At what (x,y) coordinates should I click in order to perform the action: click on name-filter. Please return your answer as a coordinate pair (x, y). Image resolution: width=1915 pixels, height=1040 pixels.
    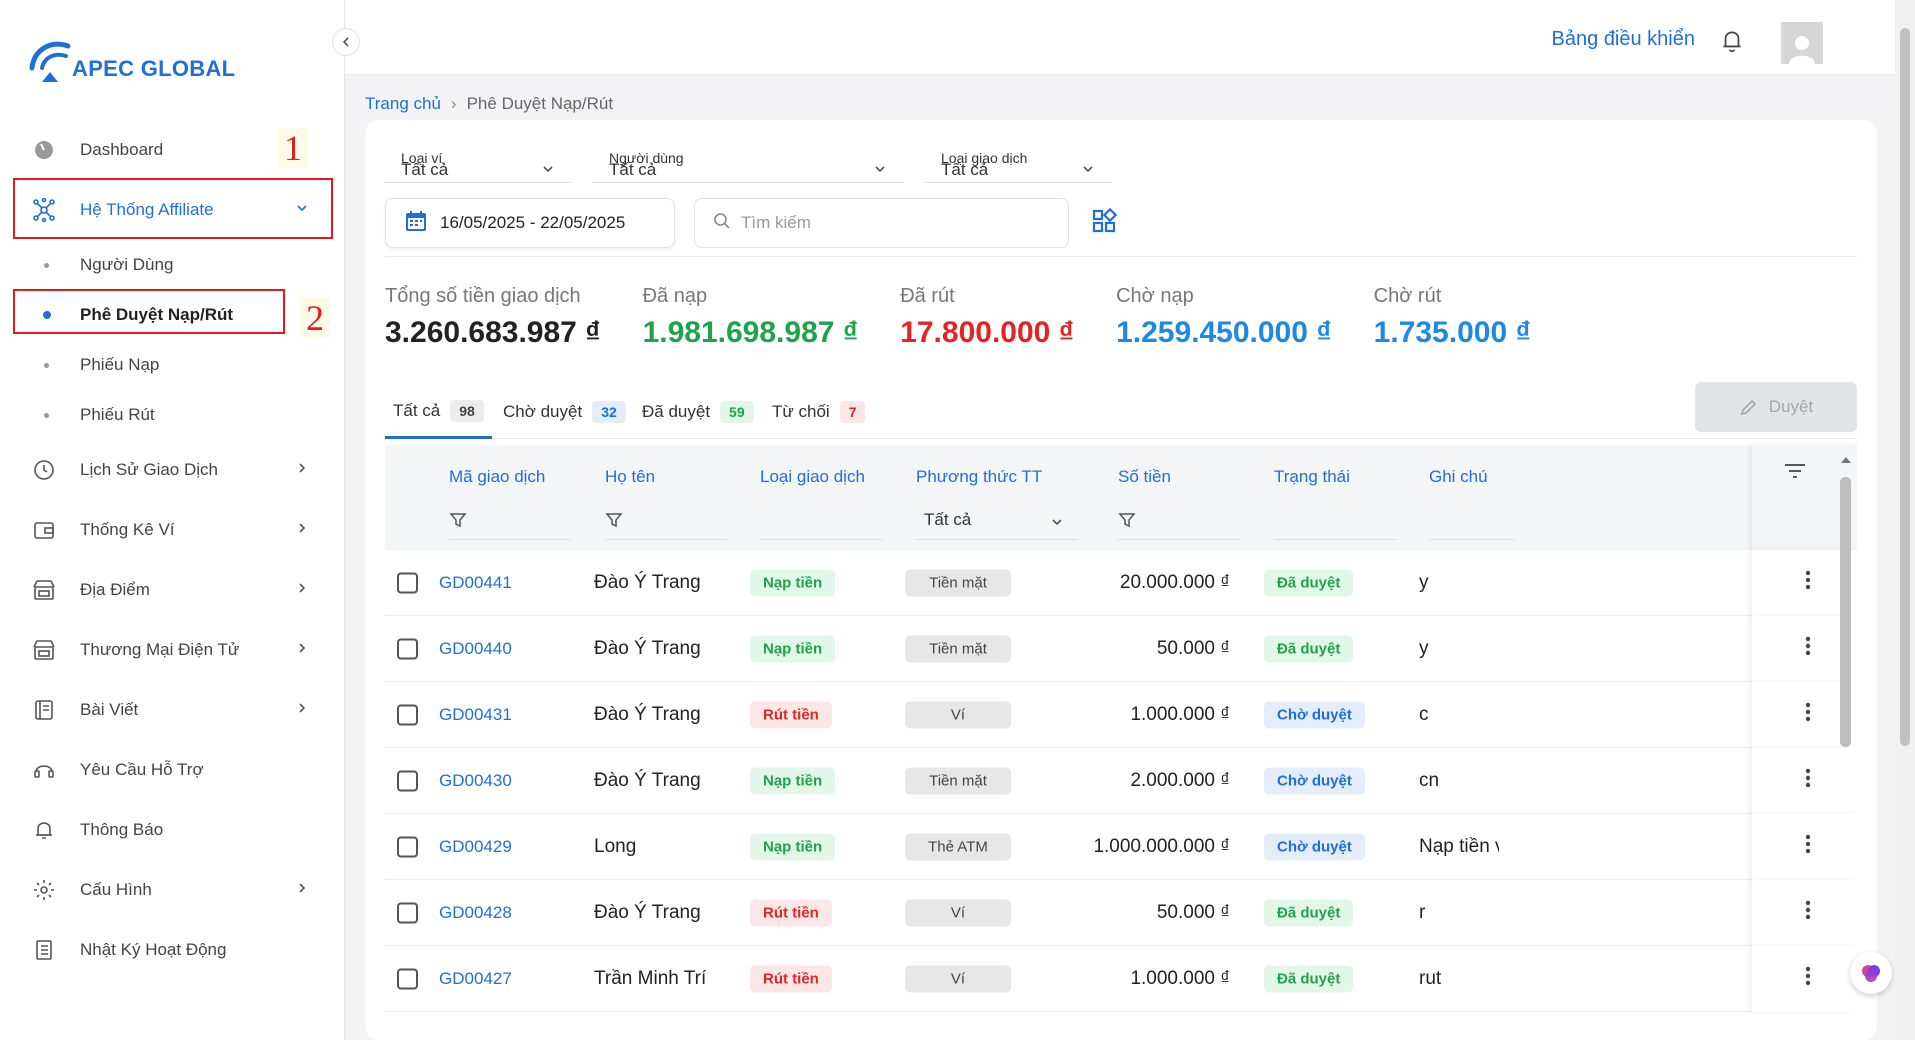
    Looking at the image, I should click on (666, 520).